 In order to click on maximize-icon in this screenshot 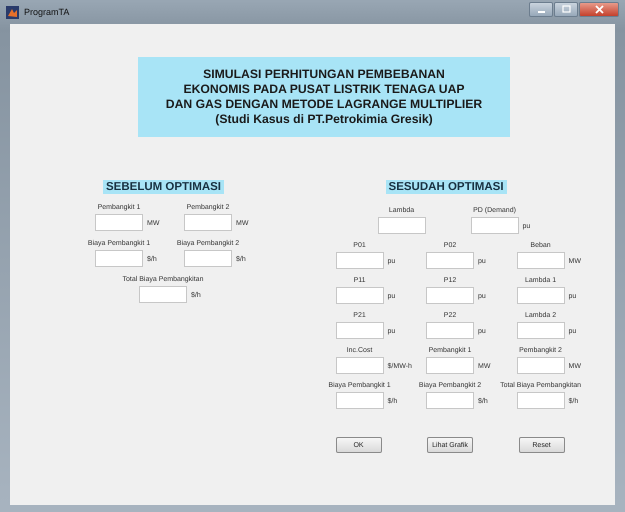, I will do `click(566, 9)`.